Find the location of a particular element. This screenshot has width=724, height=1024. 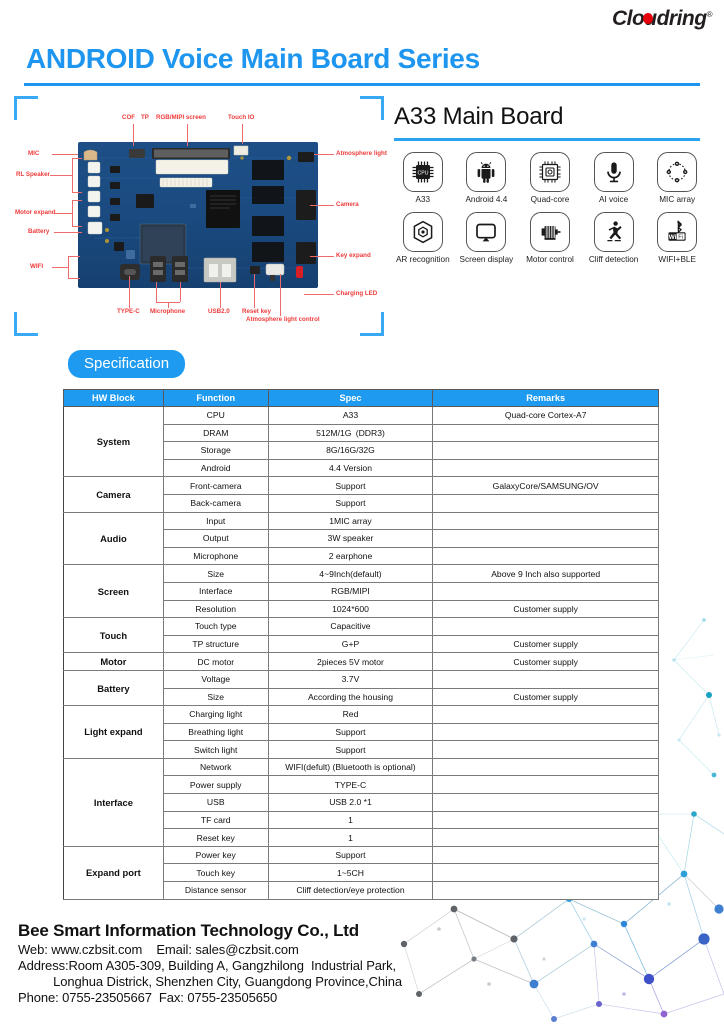

corner-bracket-bottom-right is located at coordinates (372, 324).